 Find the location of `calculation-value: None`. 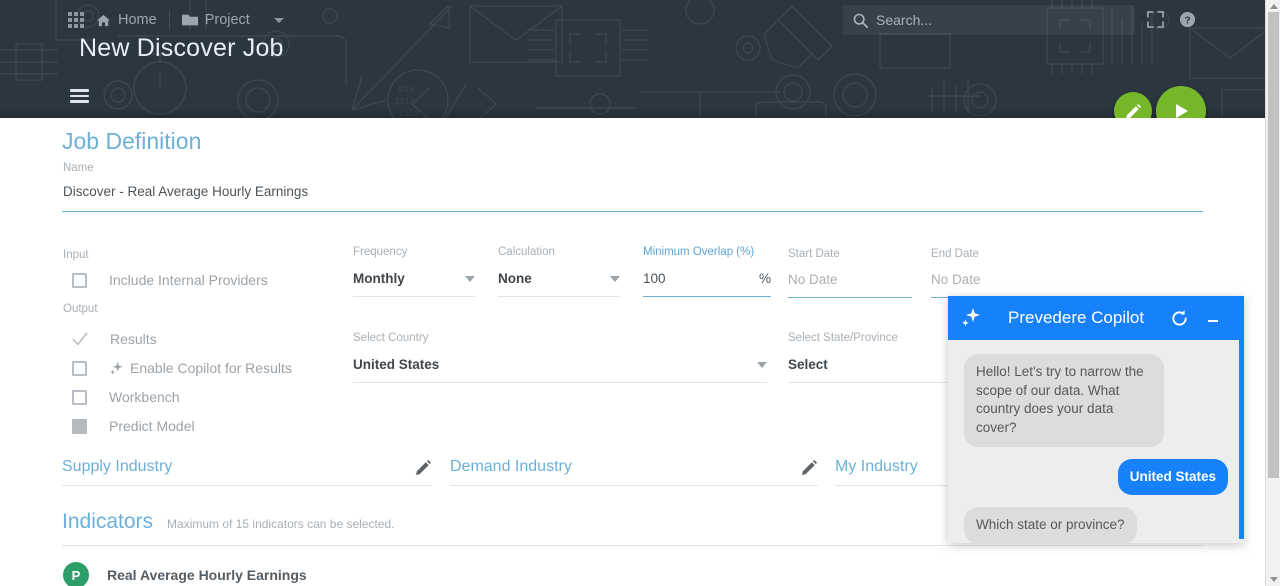

calculation-value: None is located at coordinates (515, 278).